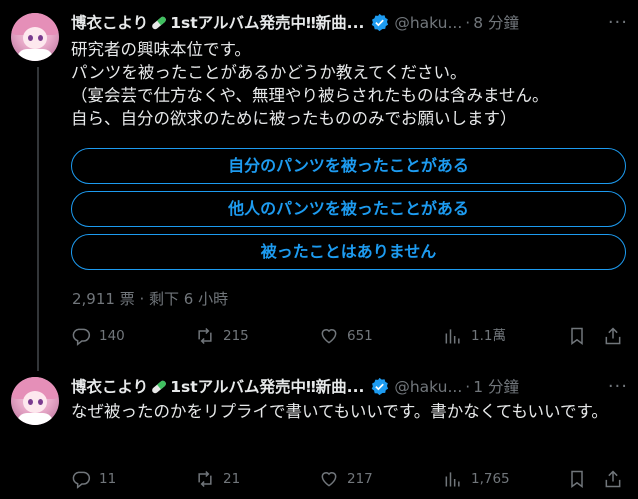 This screenshot has width=638, height=499. I want to click on poll-option-1: 自分のパンツを被ったことがある, so click(348, 166).